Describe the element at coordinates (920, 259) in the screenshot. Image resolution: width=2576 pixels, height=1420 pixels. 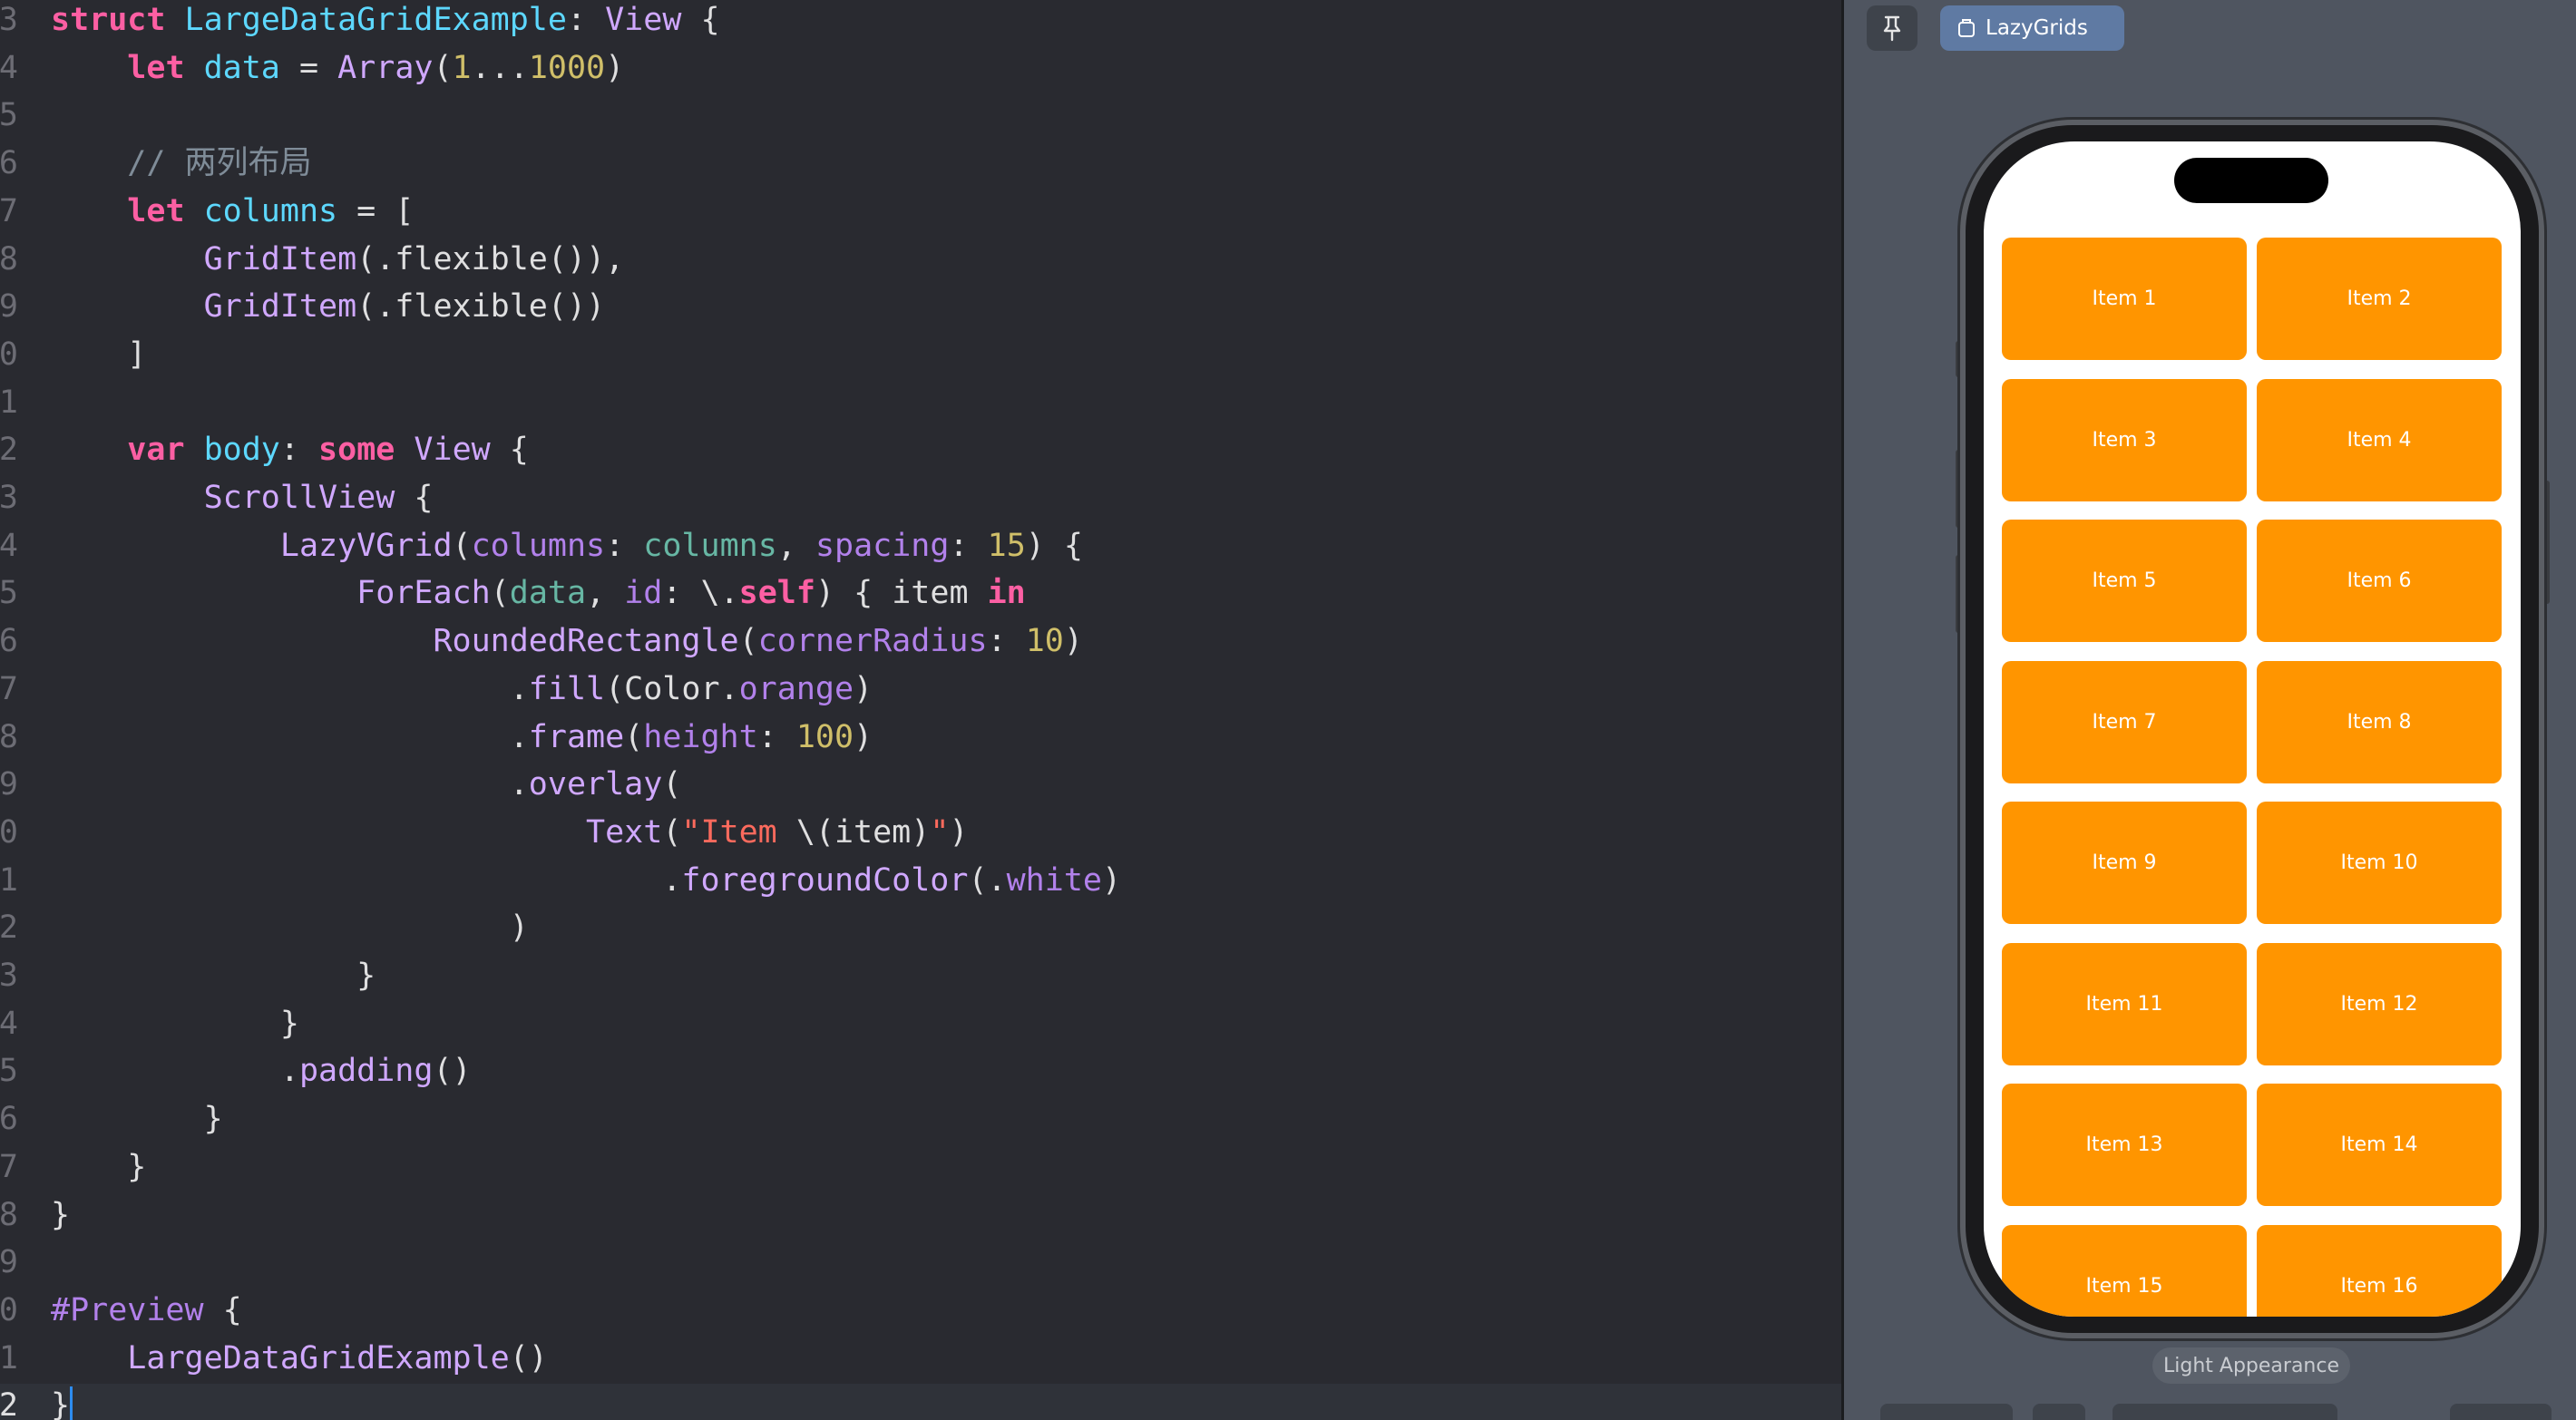
I see `code-line: 8 GridItem(.flexible()),` at that location.